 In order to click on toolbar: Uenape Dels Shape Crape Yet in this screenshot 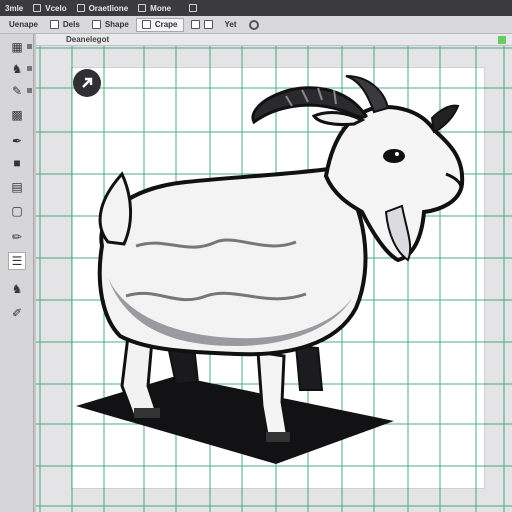, I will do `click(256, 25)`.